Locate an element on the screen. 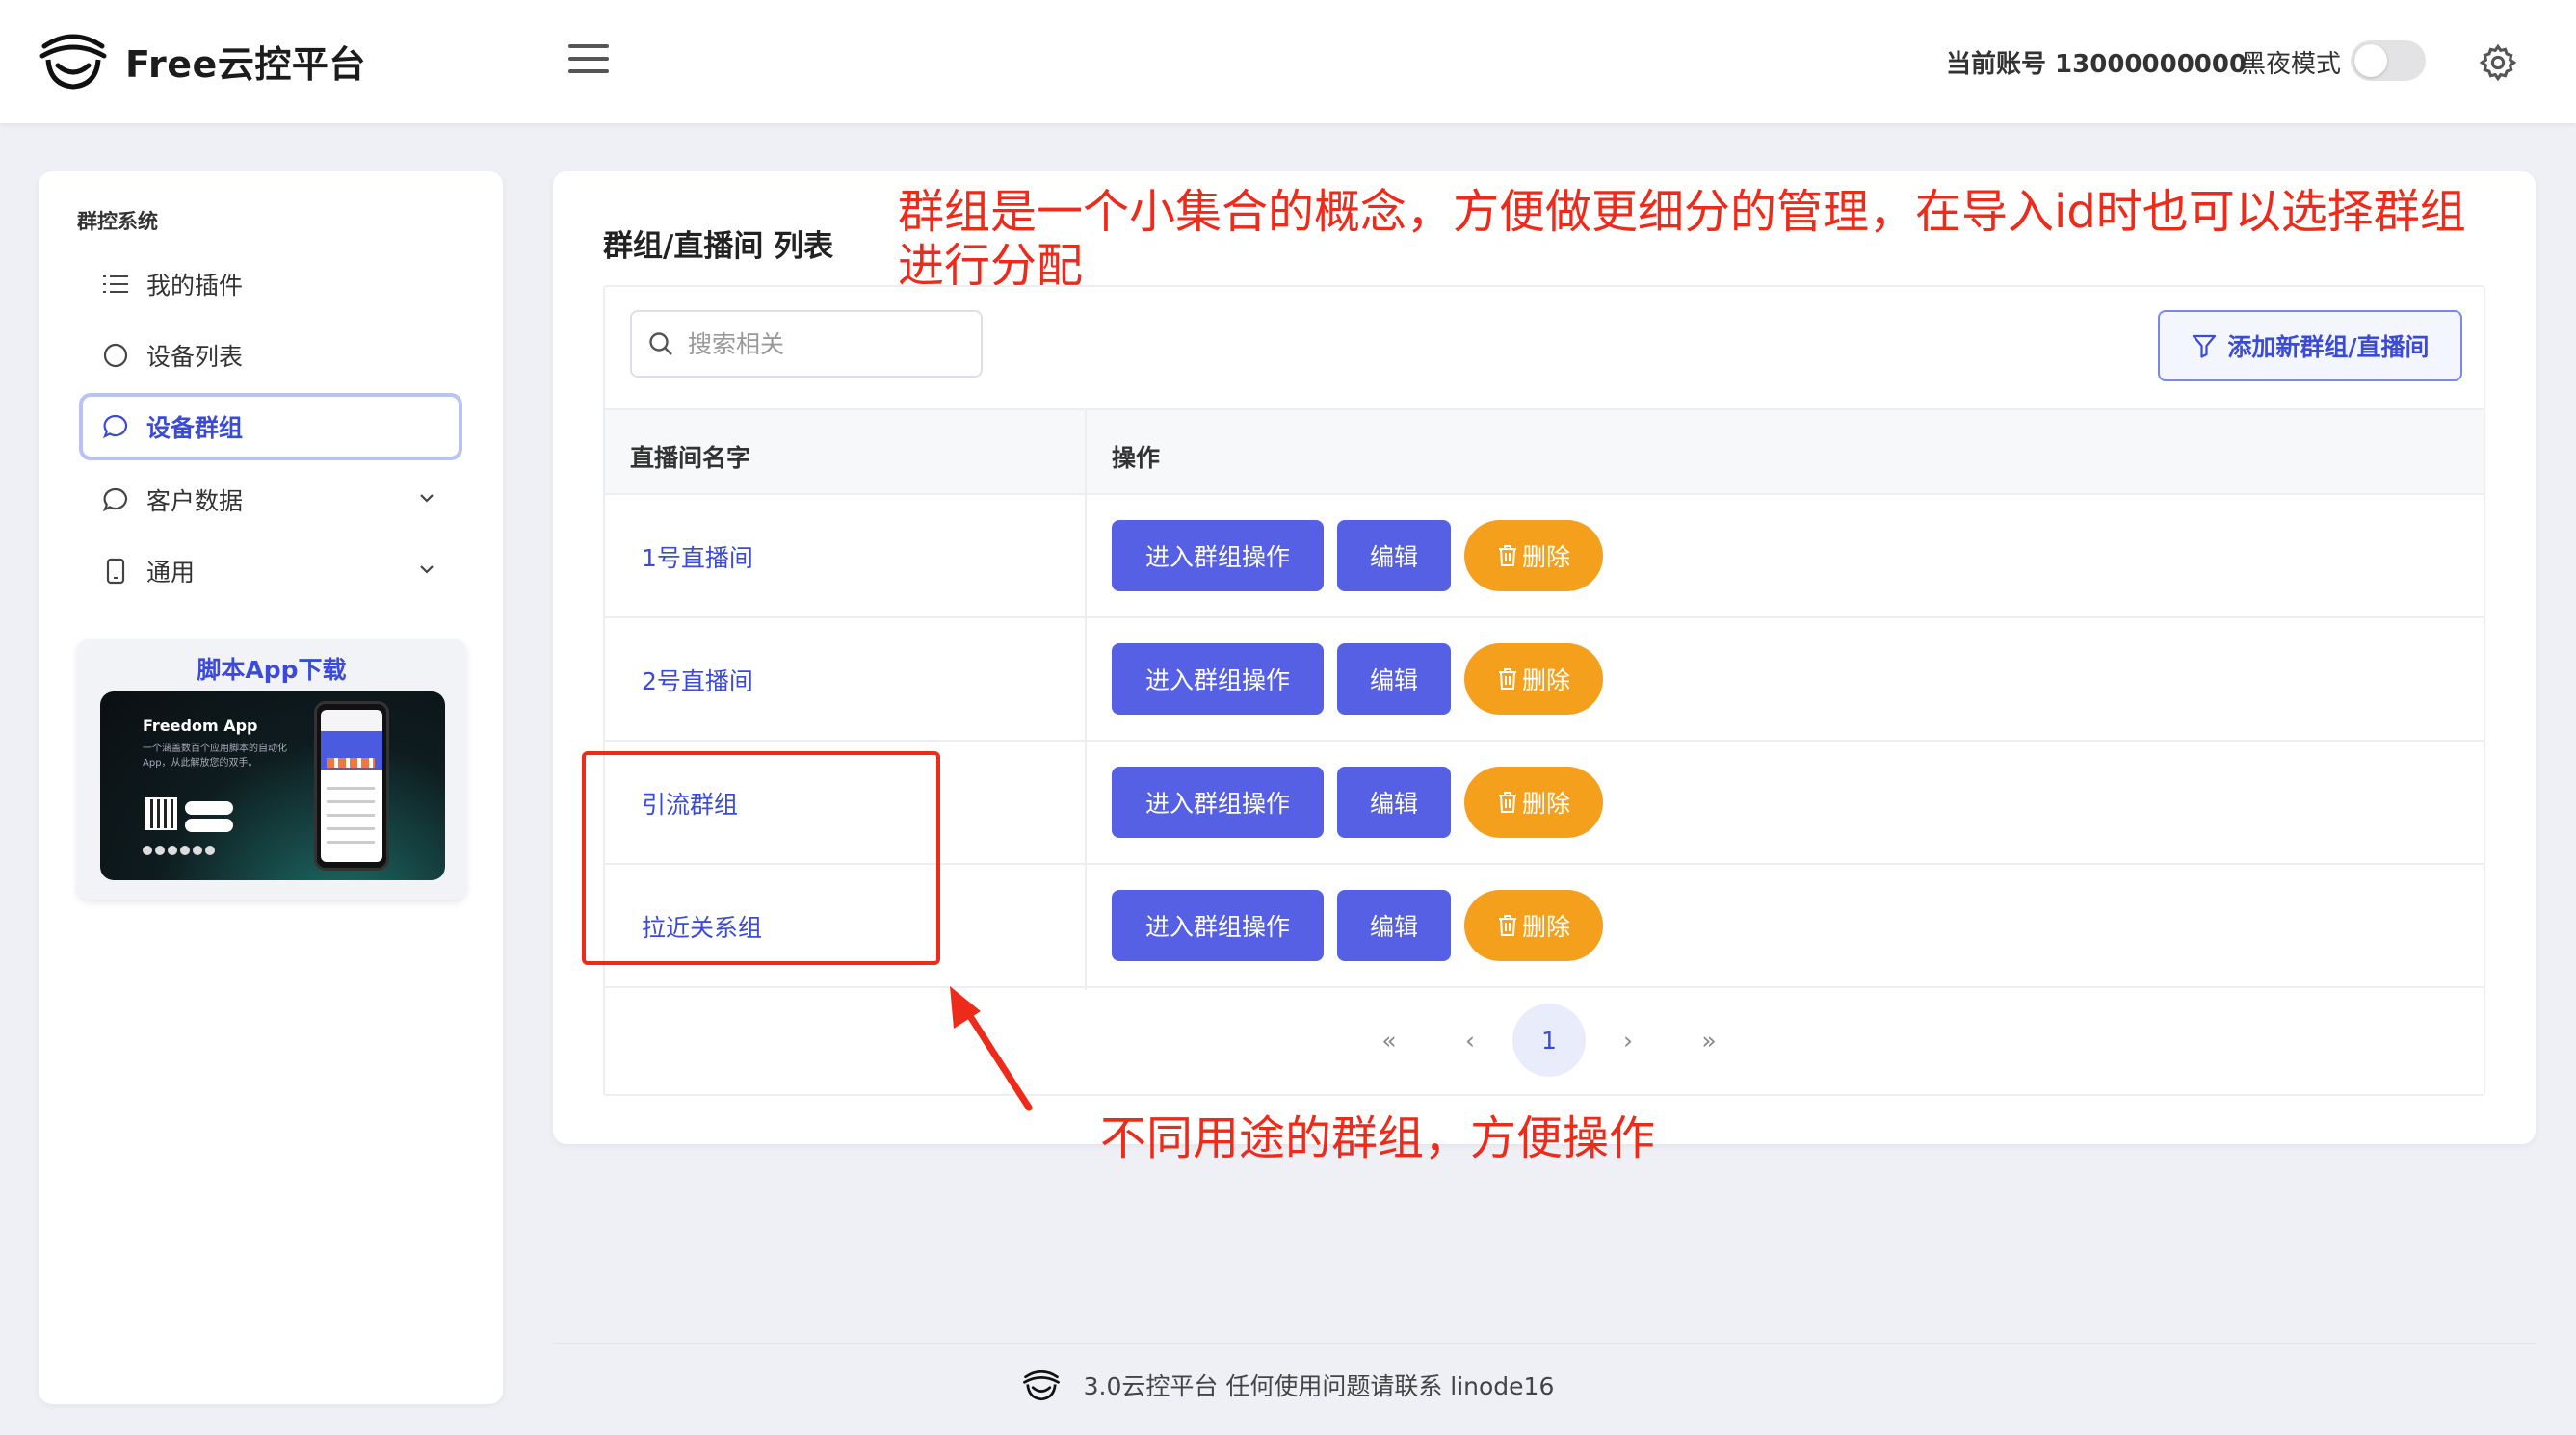 This screenshot has width=2576, height=1435. app-download-title: 脚本App下载 is located at coordinates (272, 670).